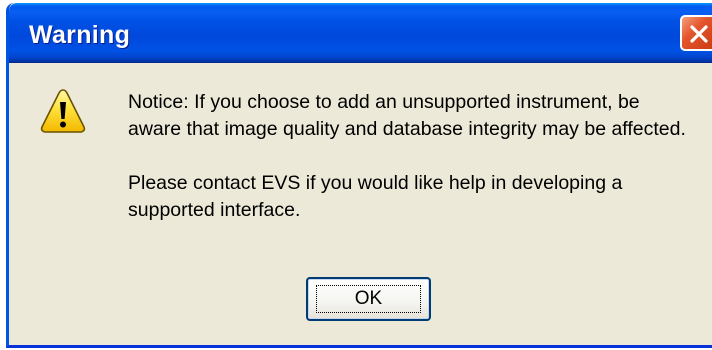 The image size is (712, 350). Describe the element at coordinates (699, 34) in the screenshot. I see `close-icon` at that location.